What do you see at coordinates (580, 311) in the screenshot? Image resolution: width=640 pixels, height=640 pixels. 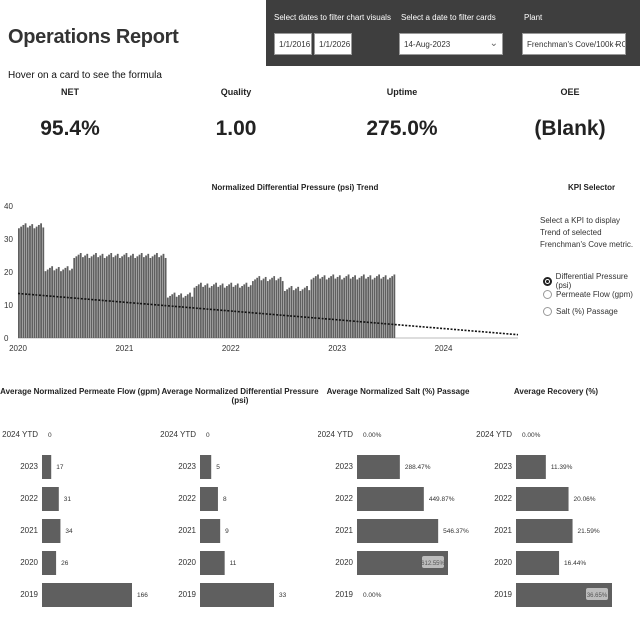 I see `kpi-option-salt-passage: Salt (%) Passage` at bounding box center [580, 311].